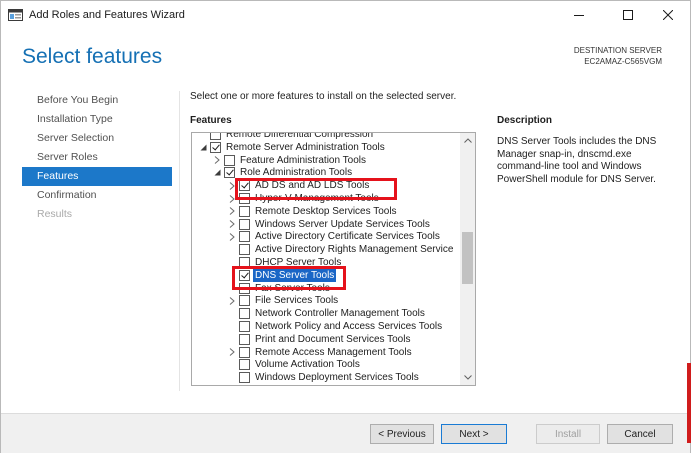 This screenshot has width=691, height=453. I want to click on title-bar: Add Roles and Features Wizard, so click(345, 16).